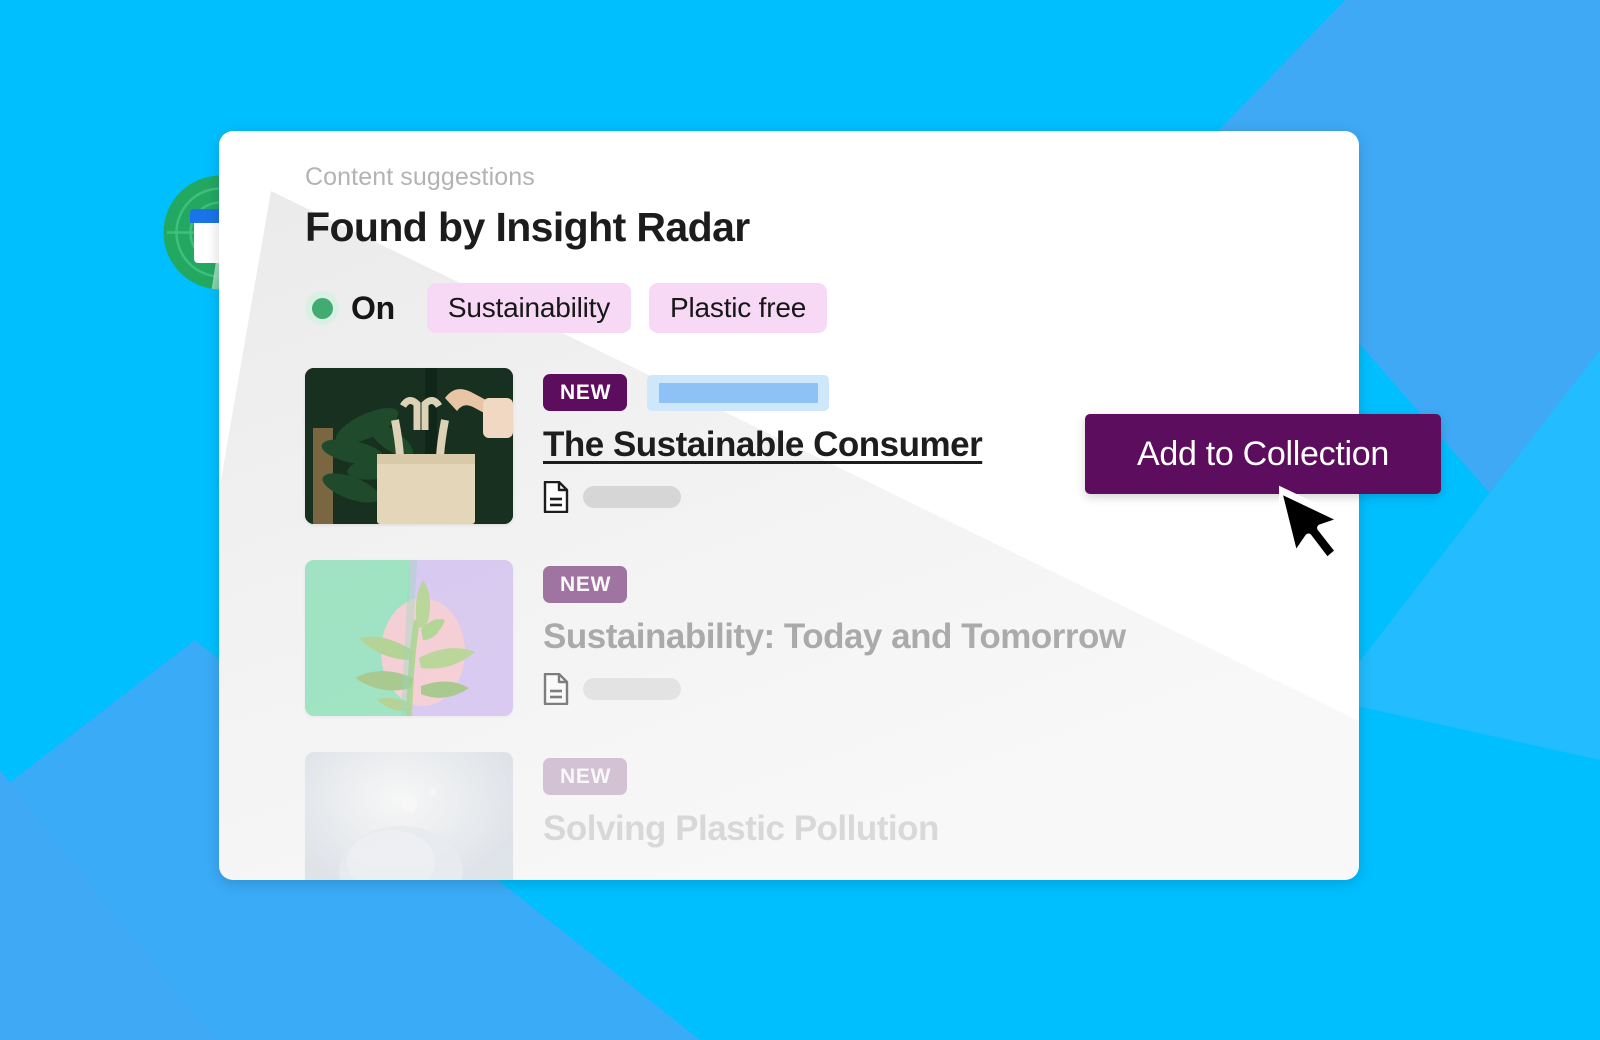  I want to click on status-indicator-on, so click(322, 308).